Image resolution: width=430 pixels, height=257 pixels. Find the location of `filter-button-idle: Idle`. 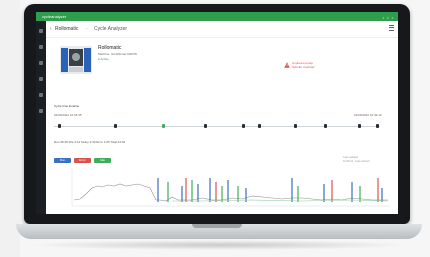

filter-button-idle: Idle is located at coordinates (102, 160).